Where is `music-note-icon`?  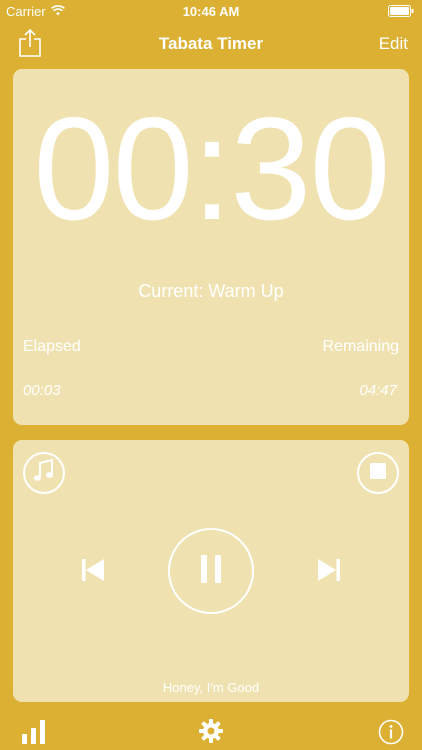
music-note-icon is located at coordinates (44, 473).